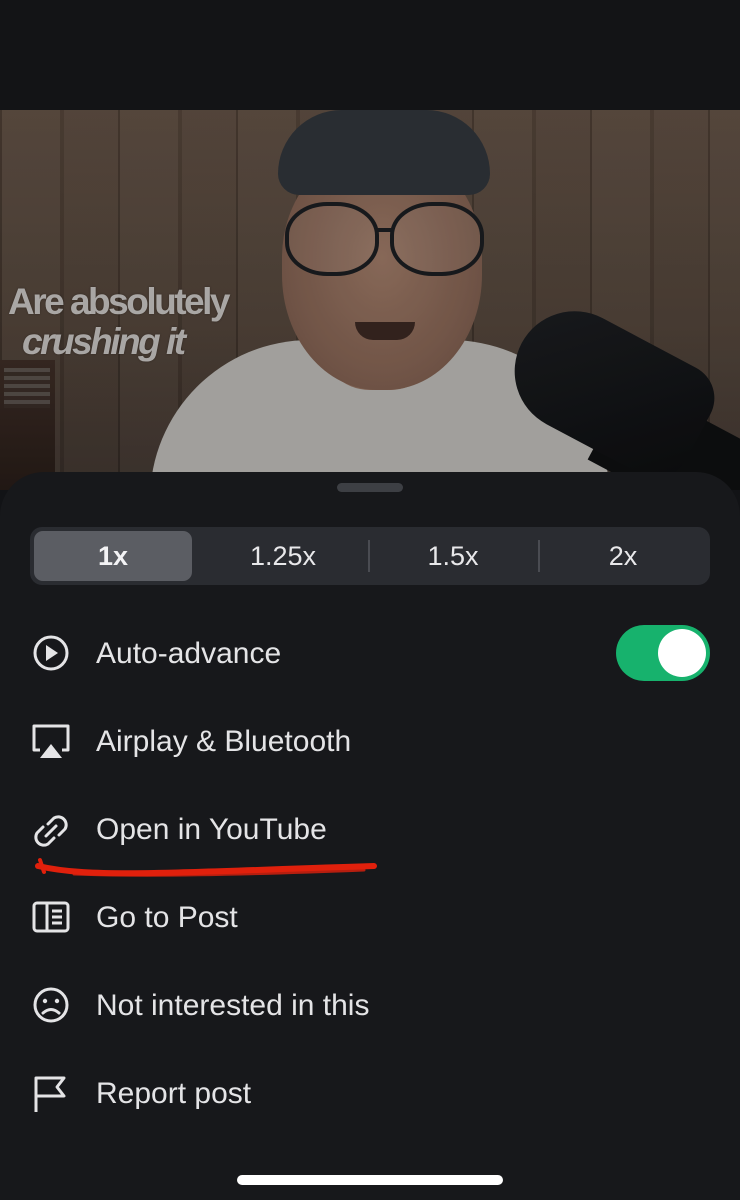 Image resolution: width=740 pixels, height=1200 pixels. What do you see at coordinates (206, 867) in the screenshot?
I see `red-underline-annotation` at bounding box center [206, 867].